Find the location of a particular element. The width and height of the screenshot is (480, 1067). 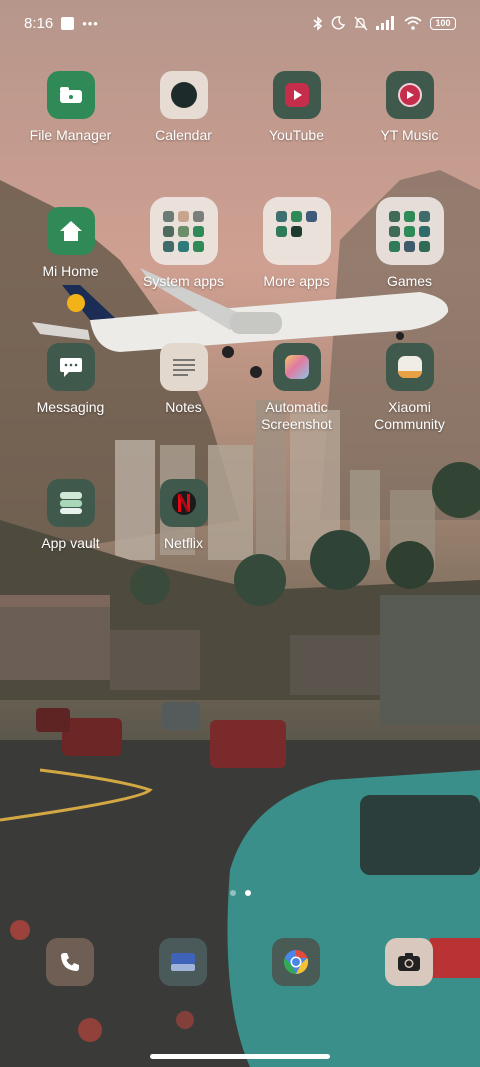

page-indicator is located at coordinates (240, 893).